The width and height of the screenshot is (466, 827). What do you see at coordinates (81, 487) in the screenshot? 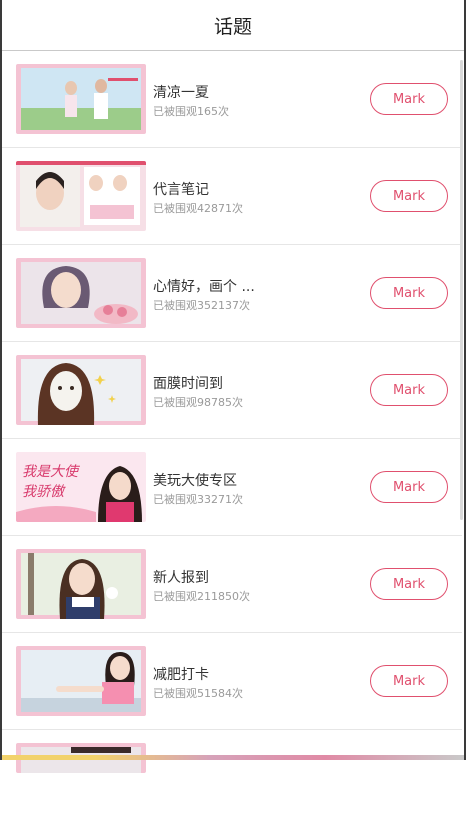
I see `ambassador-photo-icon: 我是大使 我骄傲` at bounding box center [81, 487].